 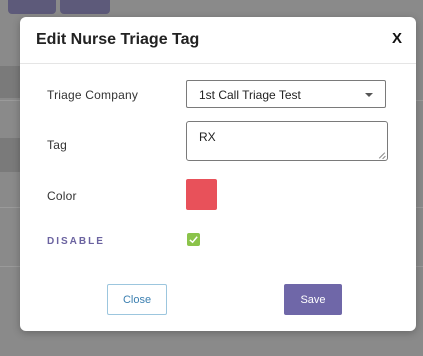 I want to click on tag-label: Tag, so click(x=57, y=145).